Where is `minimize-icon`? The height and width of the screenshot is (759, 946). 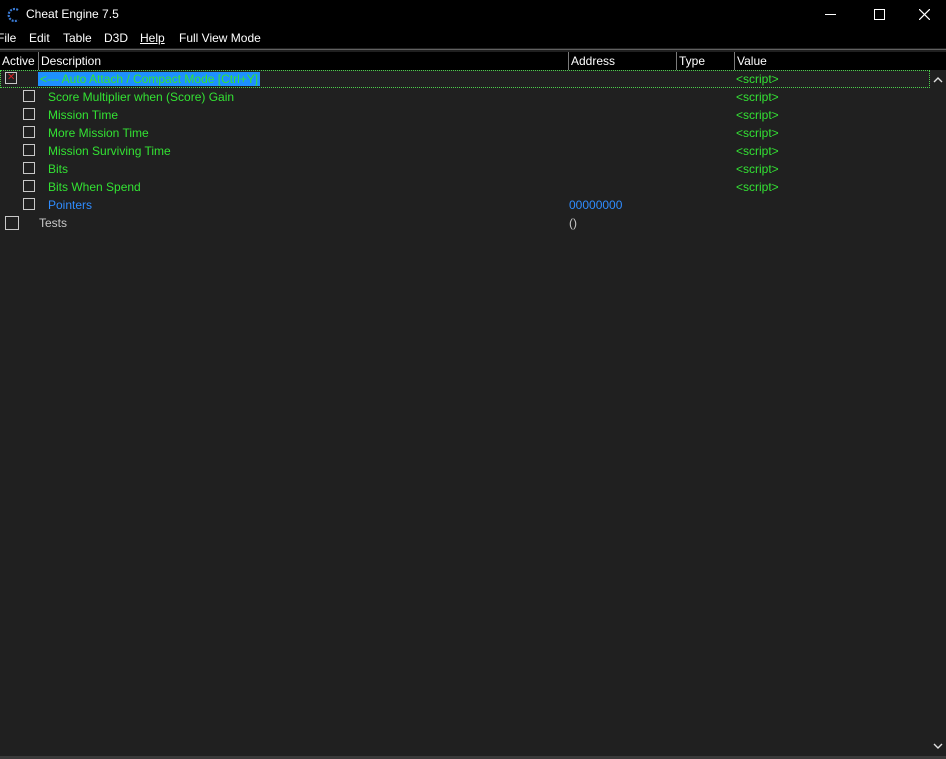 minimize-icon is located at coordinates (830, 14).